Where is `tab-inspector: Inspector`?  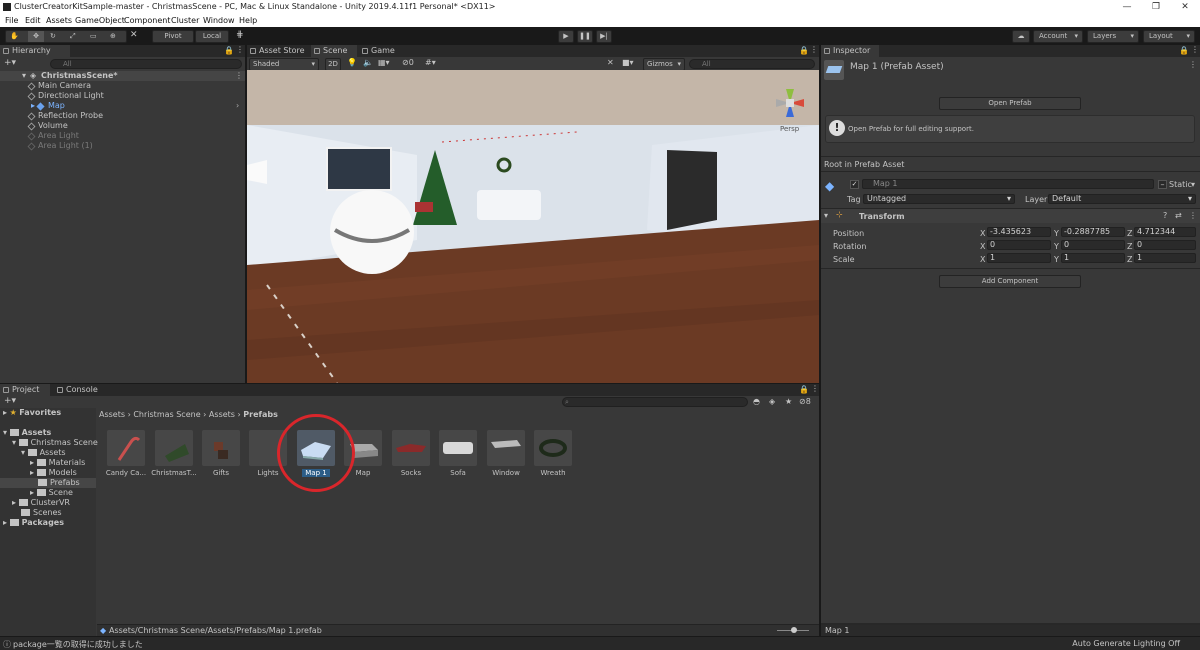
tab-inspector: Inspector is located at coordinates (850, 51).